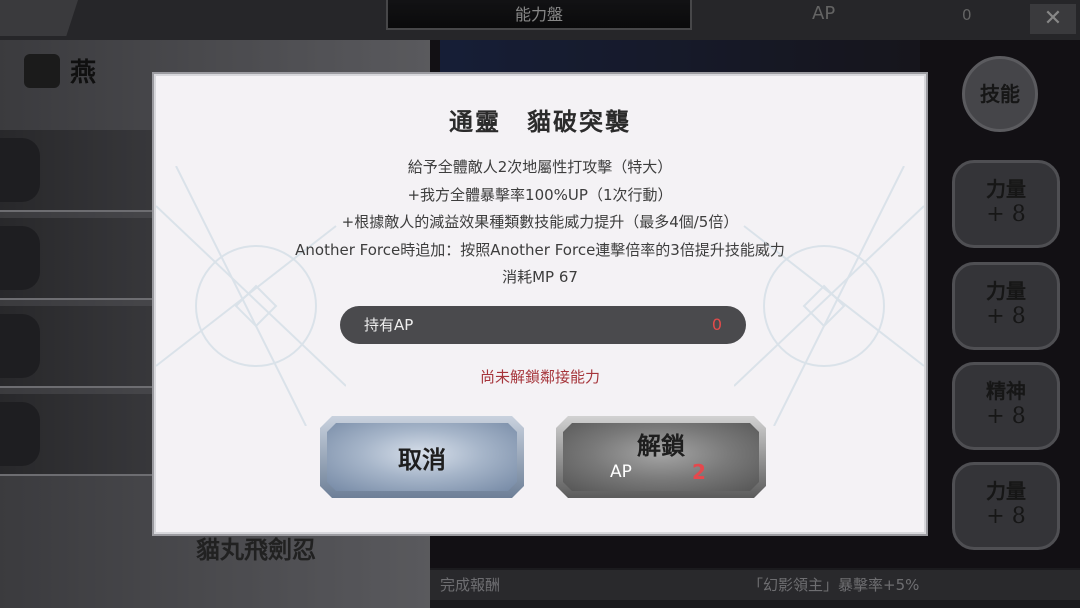  I want to click on held-ap-bar: 持有AP 0, so click(543, 325).